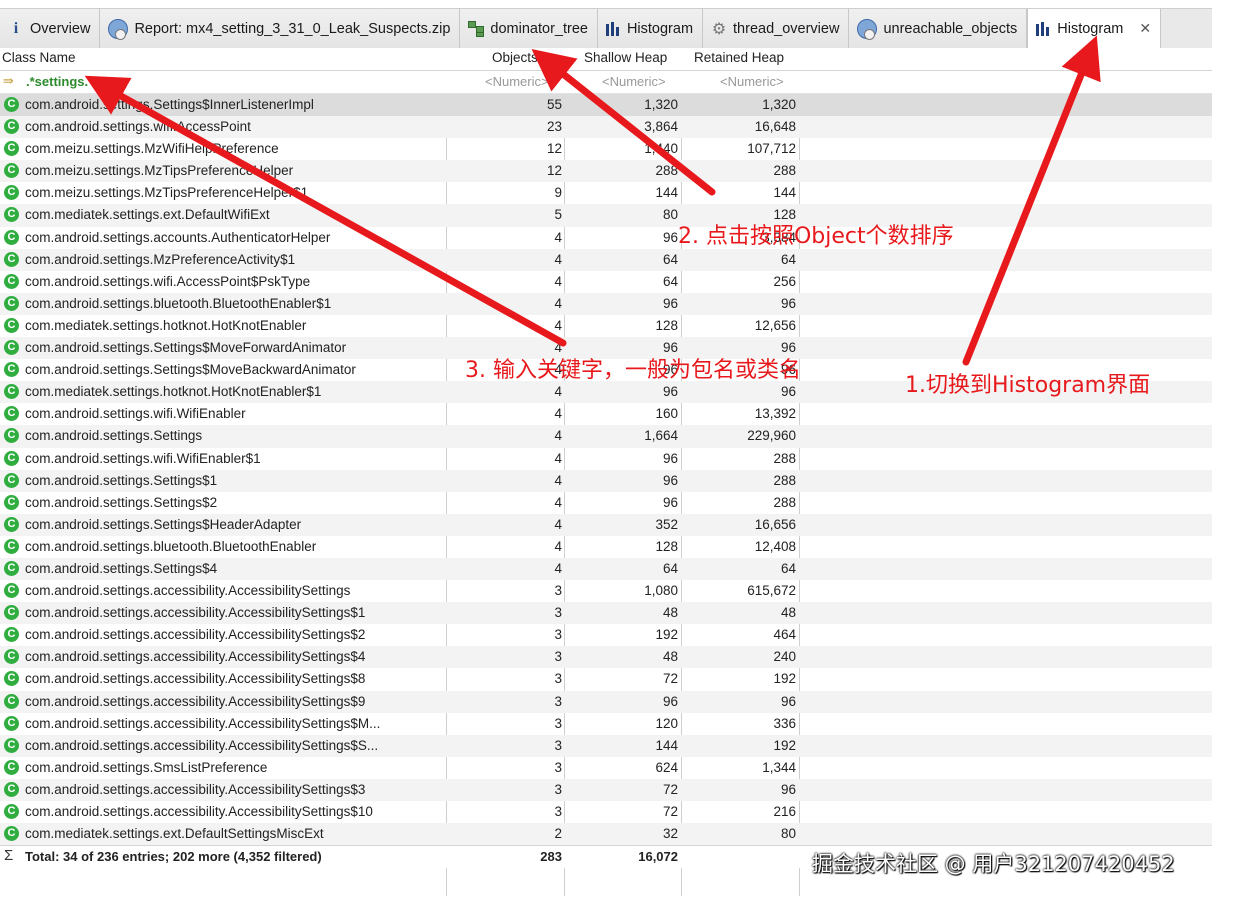  I want to click on cell-shallow-heap: 128, so click(666, 546).